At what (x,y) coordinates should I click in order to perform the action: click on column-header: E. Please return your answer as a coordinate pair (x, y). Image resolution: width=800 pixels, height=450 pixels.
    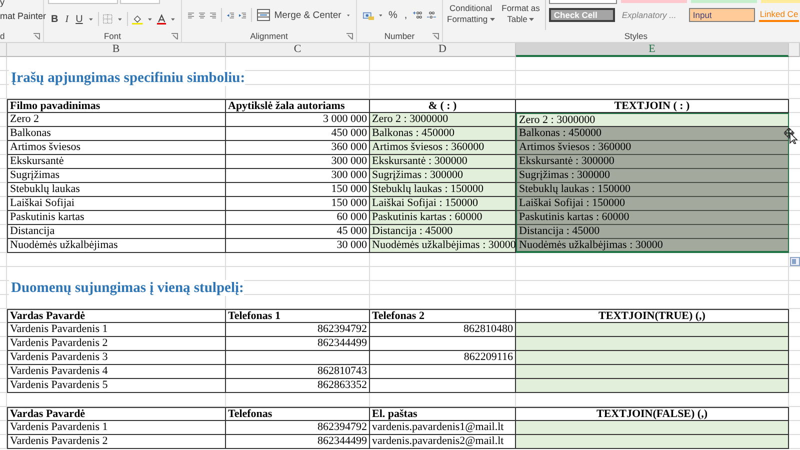
    Looking at the image, I should click on (652, 50).